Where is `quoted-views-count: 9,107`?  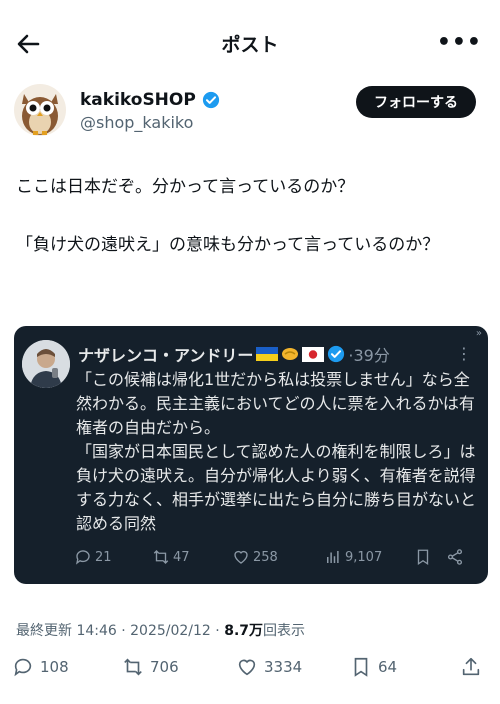
quoted-views-count: 9,107 is located at coordinates (364, 557).